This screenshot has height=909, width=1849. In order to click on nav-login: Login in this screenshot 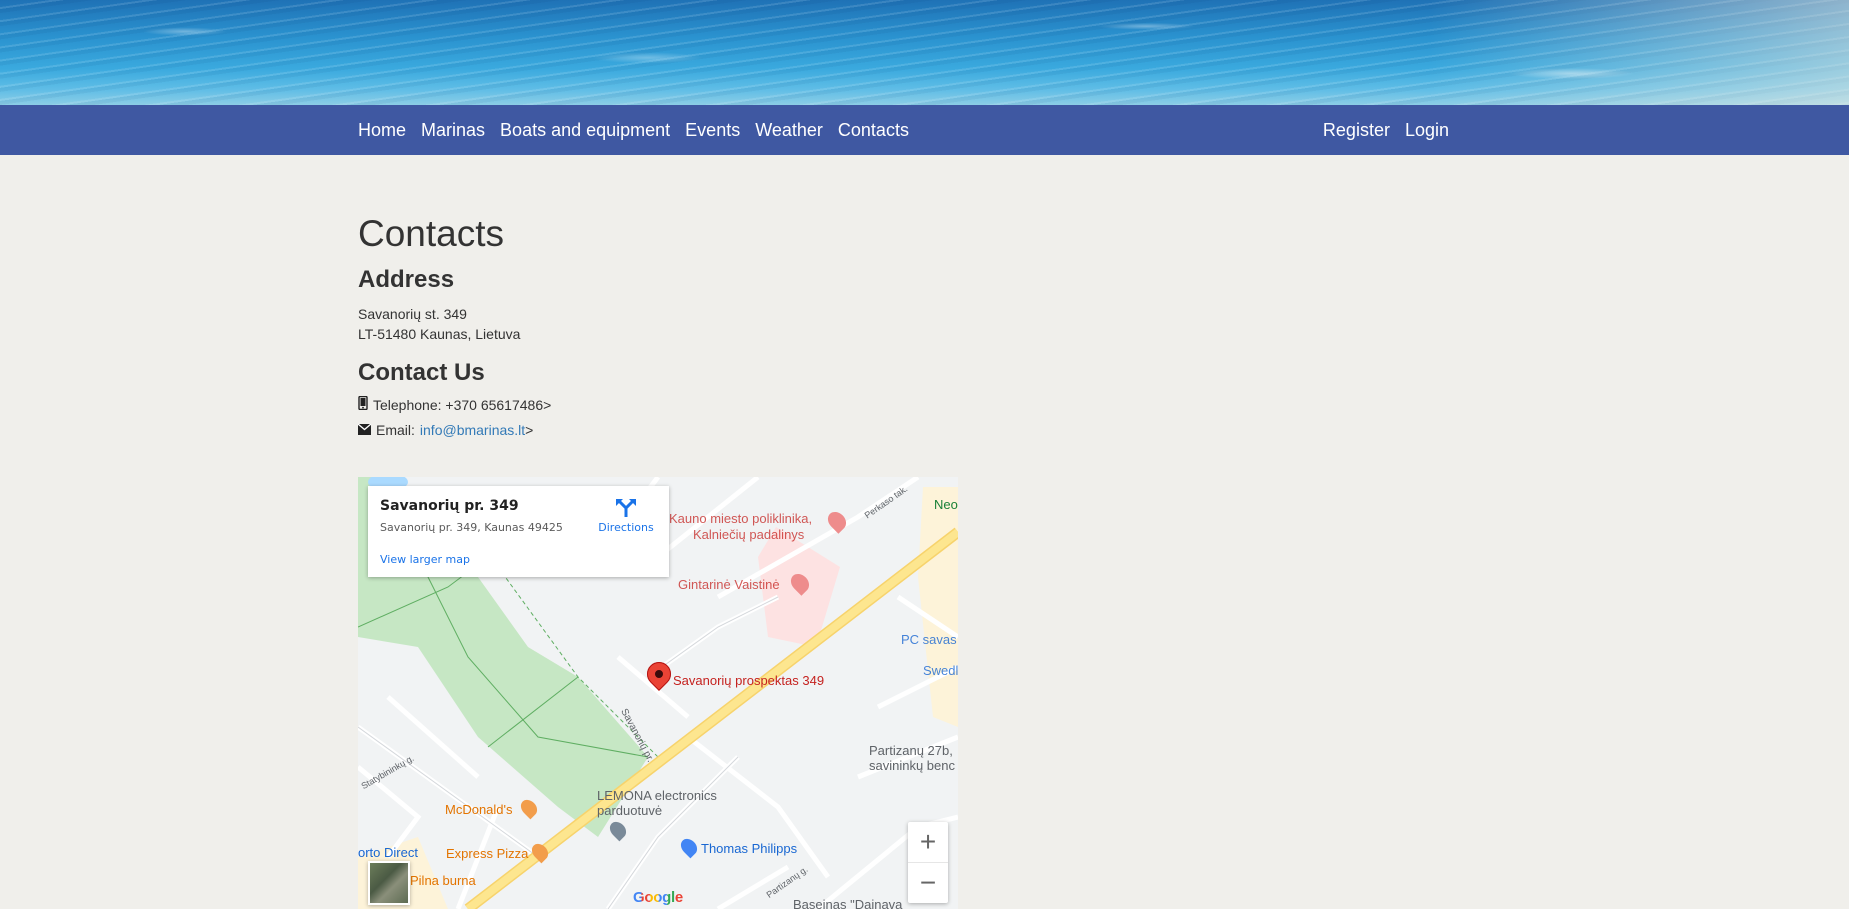, I will do `click(1427, 130)`.